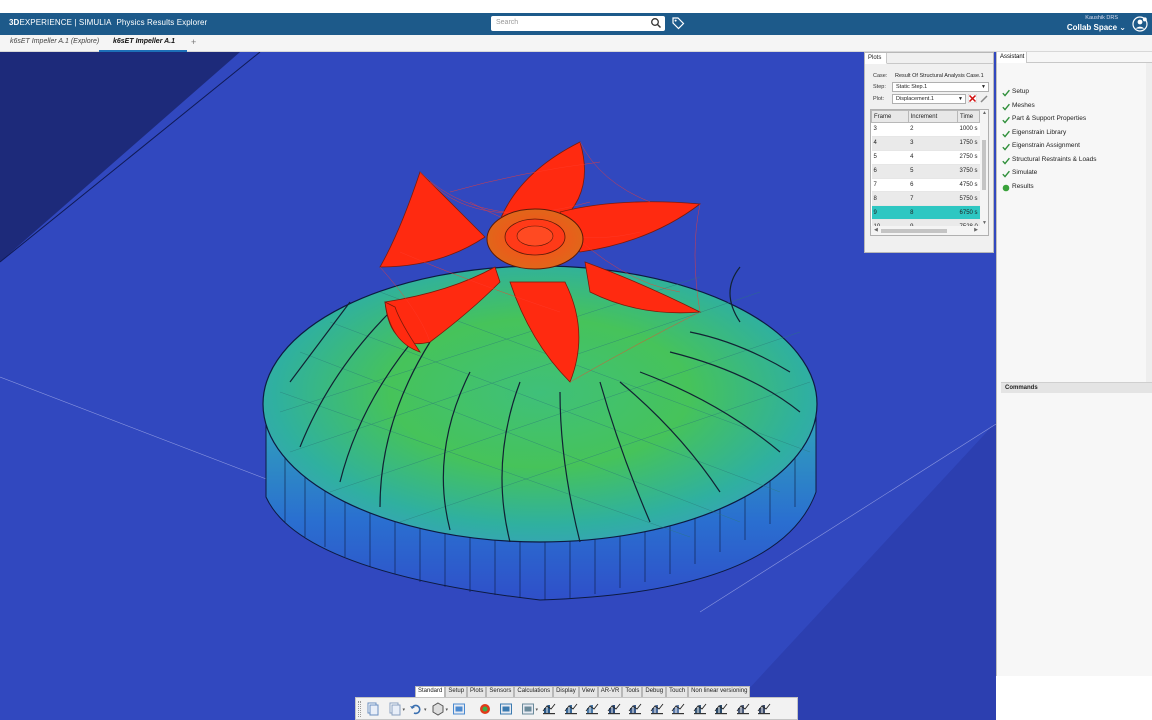 This screenshot has height=720, width=1152. What do you see at coordinates (632, 691) in the screenshot?
I see `toolbar-tab: Tools` at bounding box center [632, 691].